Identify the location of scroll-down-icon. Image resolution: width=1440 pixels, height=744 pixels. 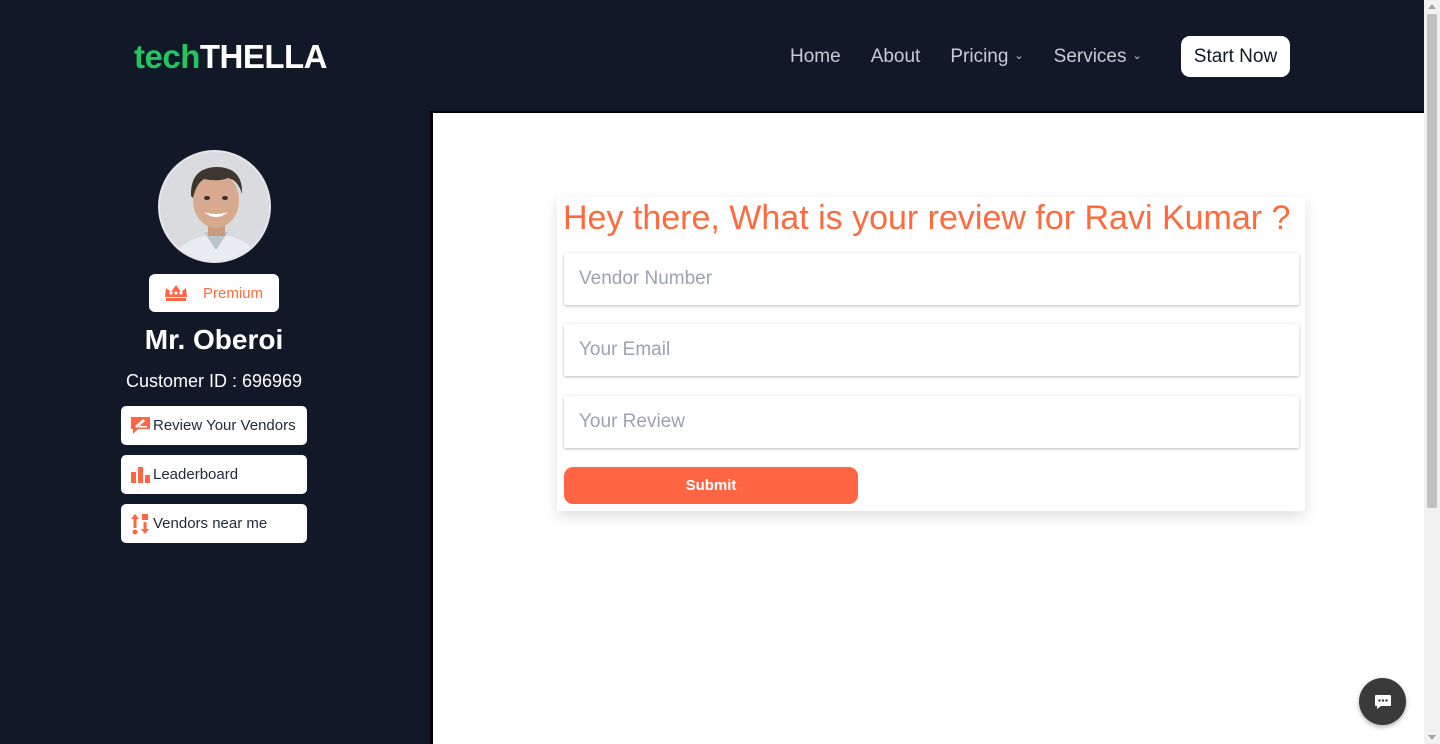
(1432, 737).